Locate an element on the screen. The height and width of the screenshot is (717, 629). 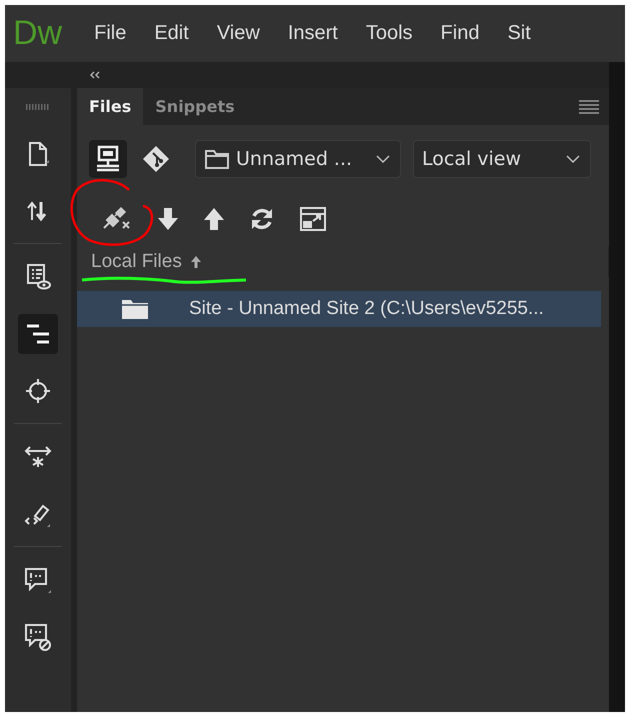
menu-item: Tools is located at coordinates (389, 33).